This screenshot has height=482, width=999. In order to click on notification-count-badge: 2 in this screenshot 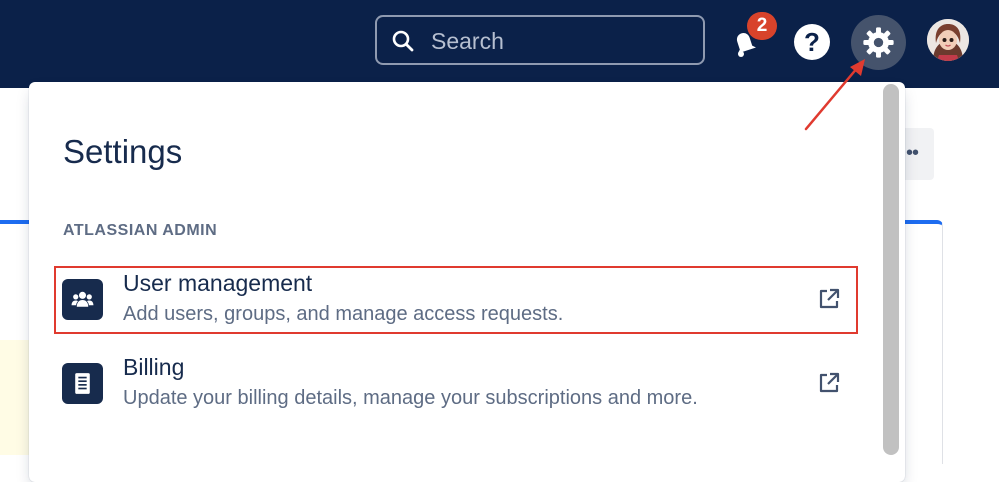, I will do `click(762, 26)`.